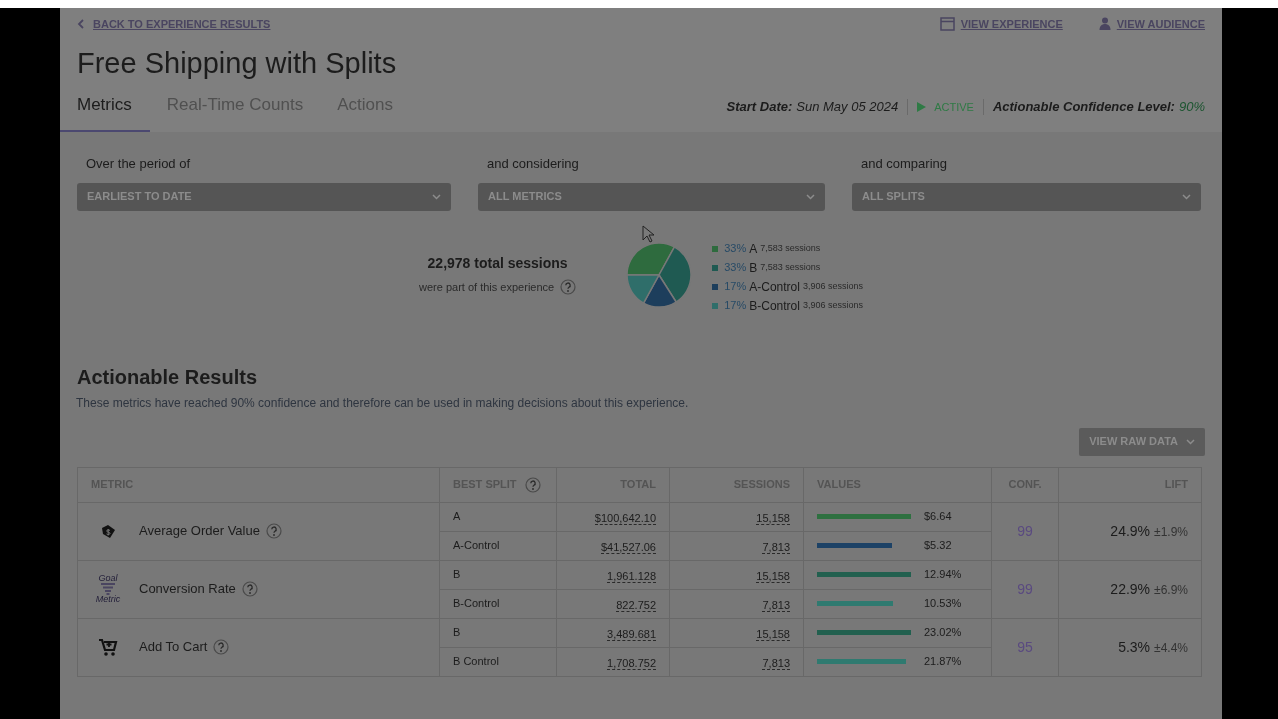 This screenshot has height=719, width=1278. What do you see at coordinates (904, 162) in the screenshot?
I see `filter-label: and comparing` at bounding box center [904, 162].